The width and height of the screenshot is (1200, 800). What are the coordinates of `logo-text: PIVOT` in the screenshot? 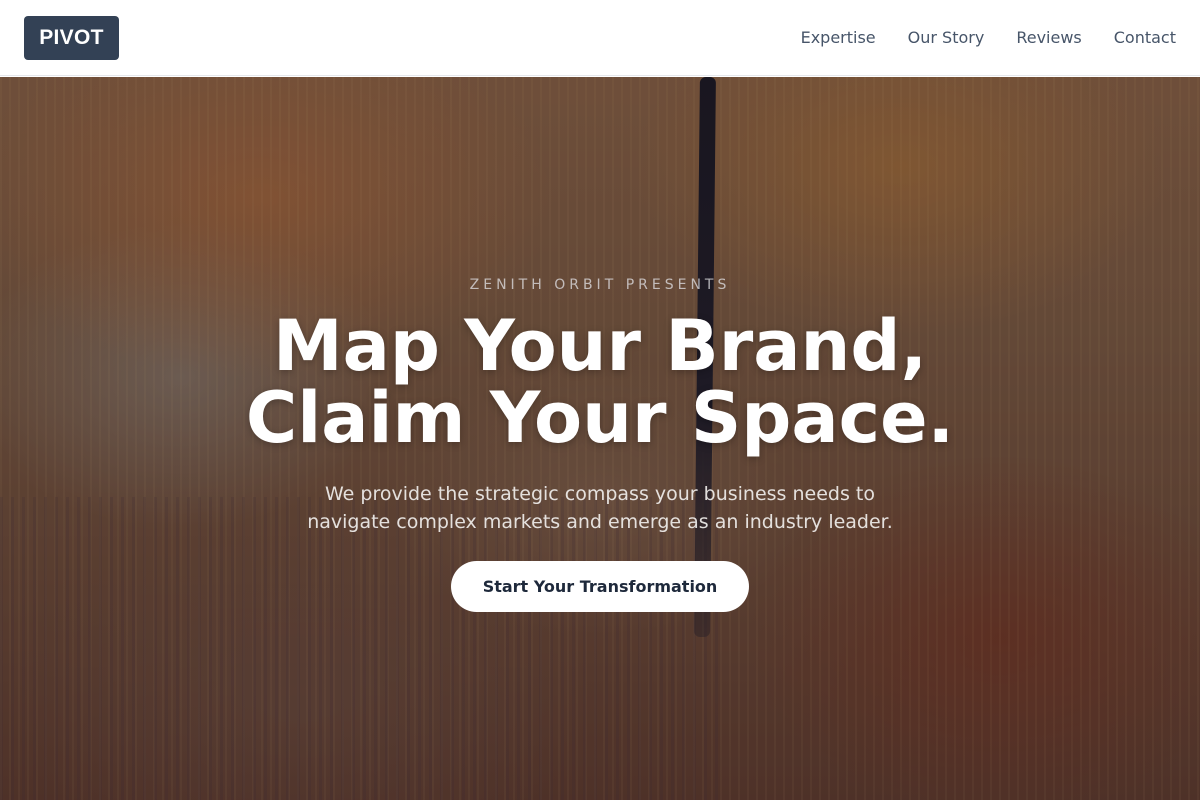 It's located at (71, 37).